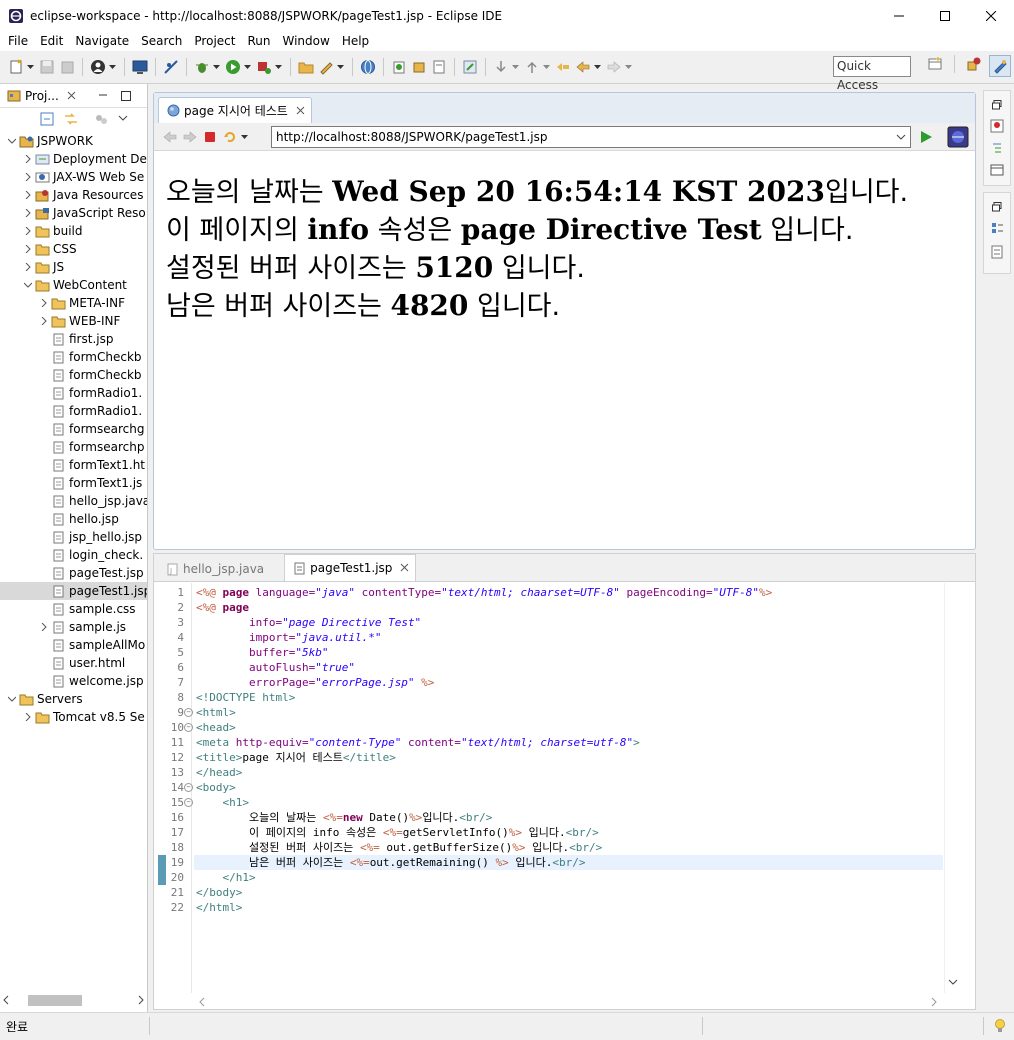 This screenshot has width=1014, height=1040. I want to click on filter-icon, so click(101, 120).